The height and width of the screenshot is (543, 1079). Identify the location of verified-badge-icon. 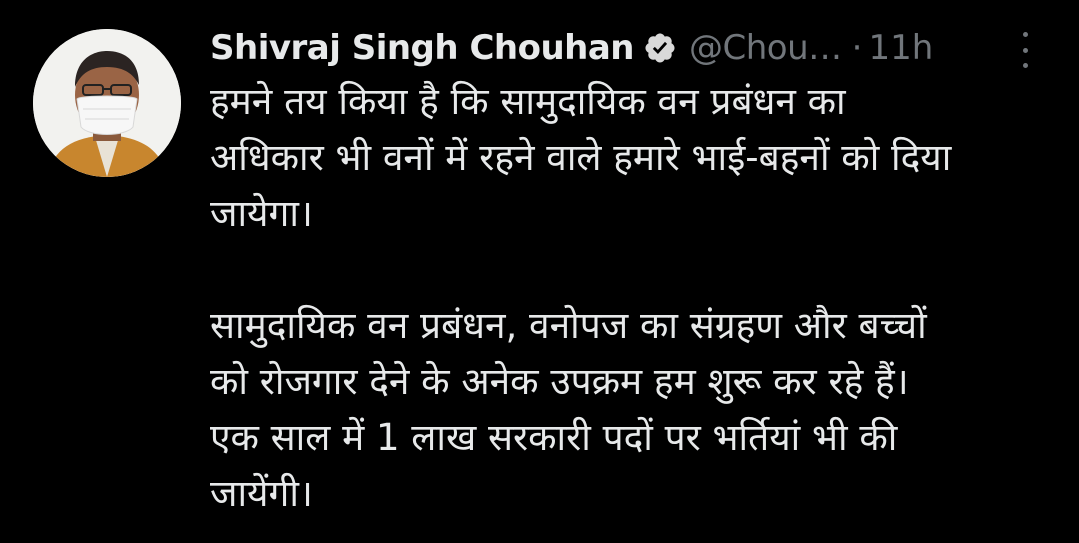
(660, 48).